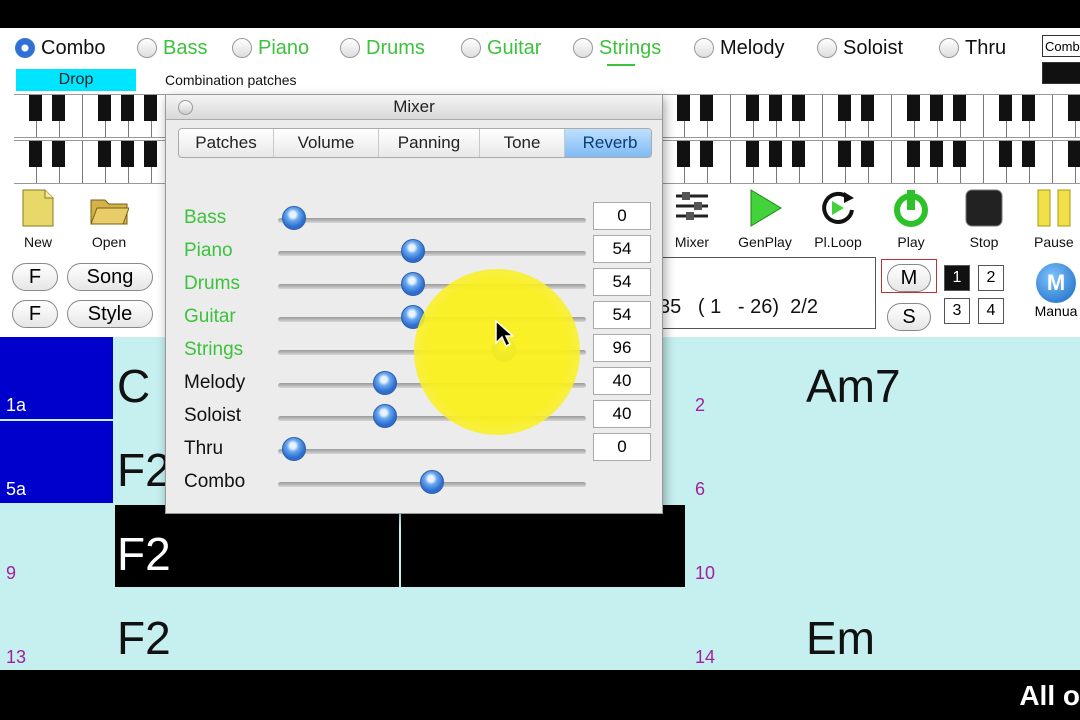 The width and height of the screenshot is (1080, 720). Describe the element at coordinates (326, 143) in the screenshot. I see `tab-volume: Volume` at that location.